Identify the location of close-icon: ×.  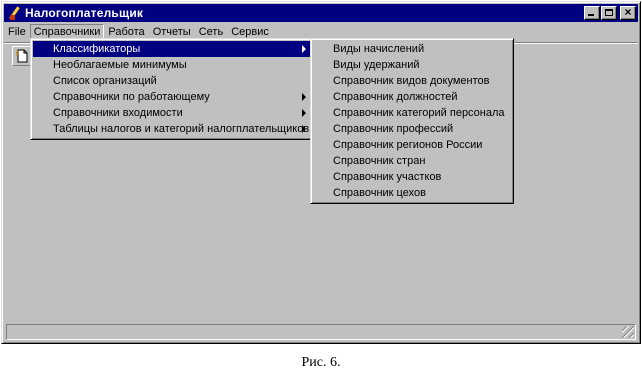
(628, 12).